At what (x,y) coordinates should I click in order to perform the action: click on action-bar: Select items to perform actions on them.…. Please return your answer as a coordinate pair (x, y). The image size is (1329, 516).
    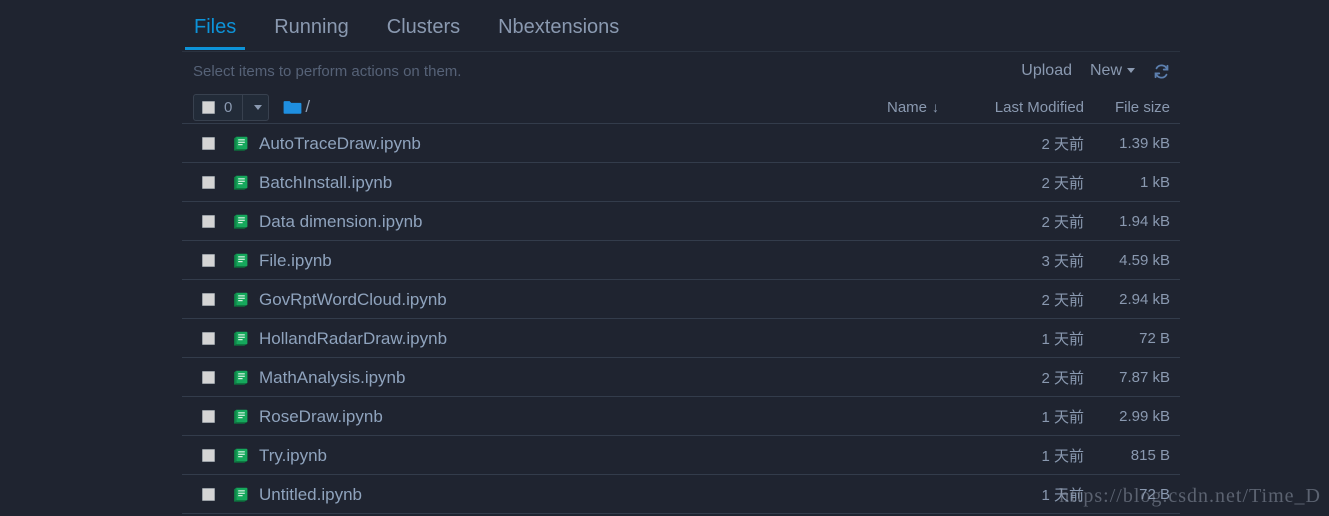
    Looking at the image, I should click on (681, 71).